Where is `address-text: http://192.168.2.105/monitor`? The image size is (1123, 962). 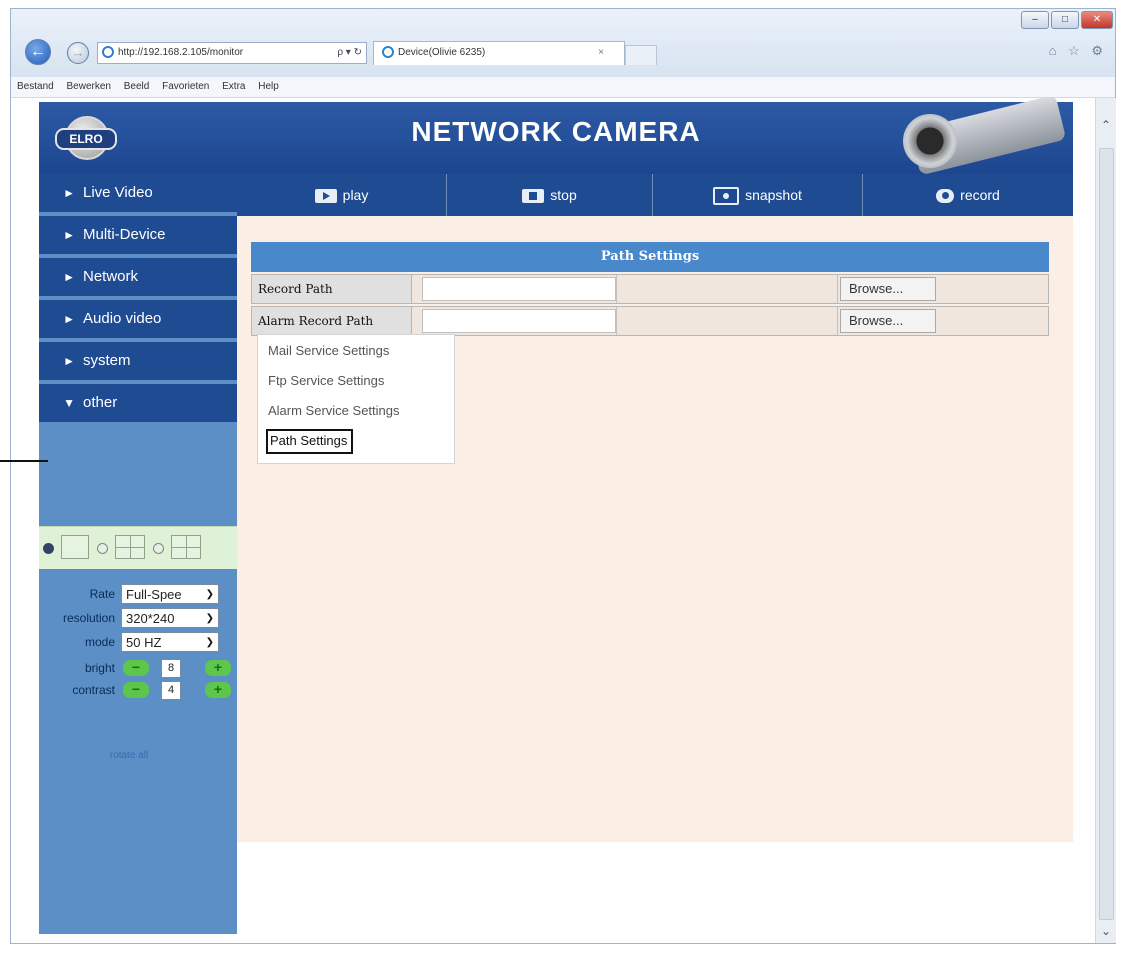
address-text: http://192.168.2.105/monitor is located at coordinates (181, 52).